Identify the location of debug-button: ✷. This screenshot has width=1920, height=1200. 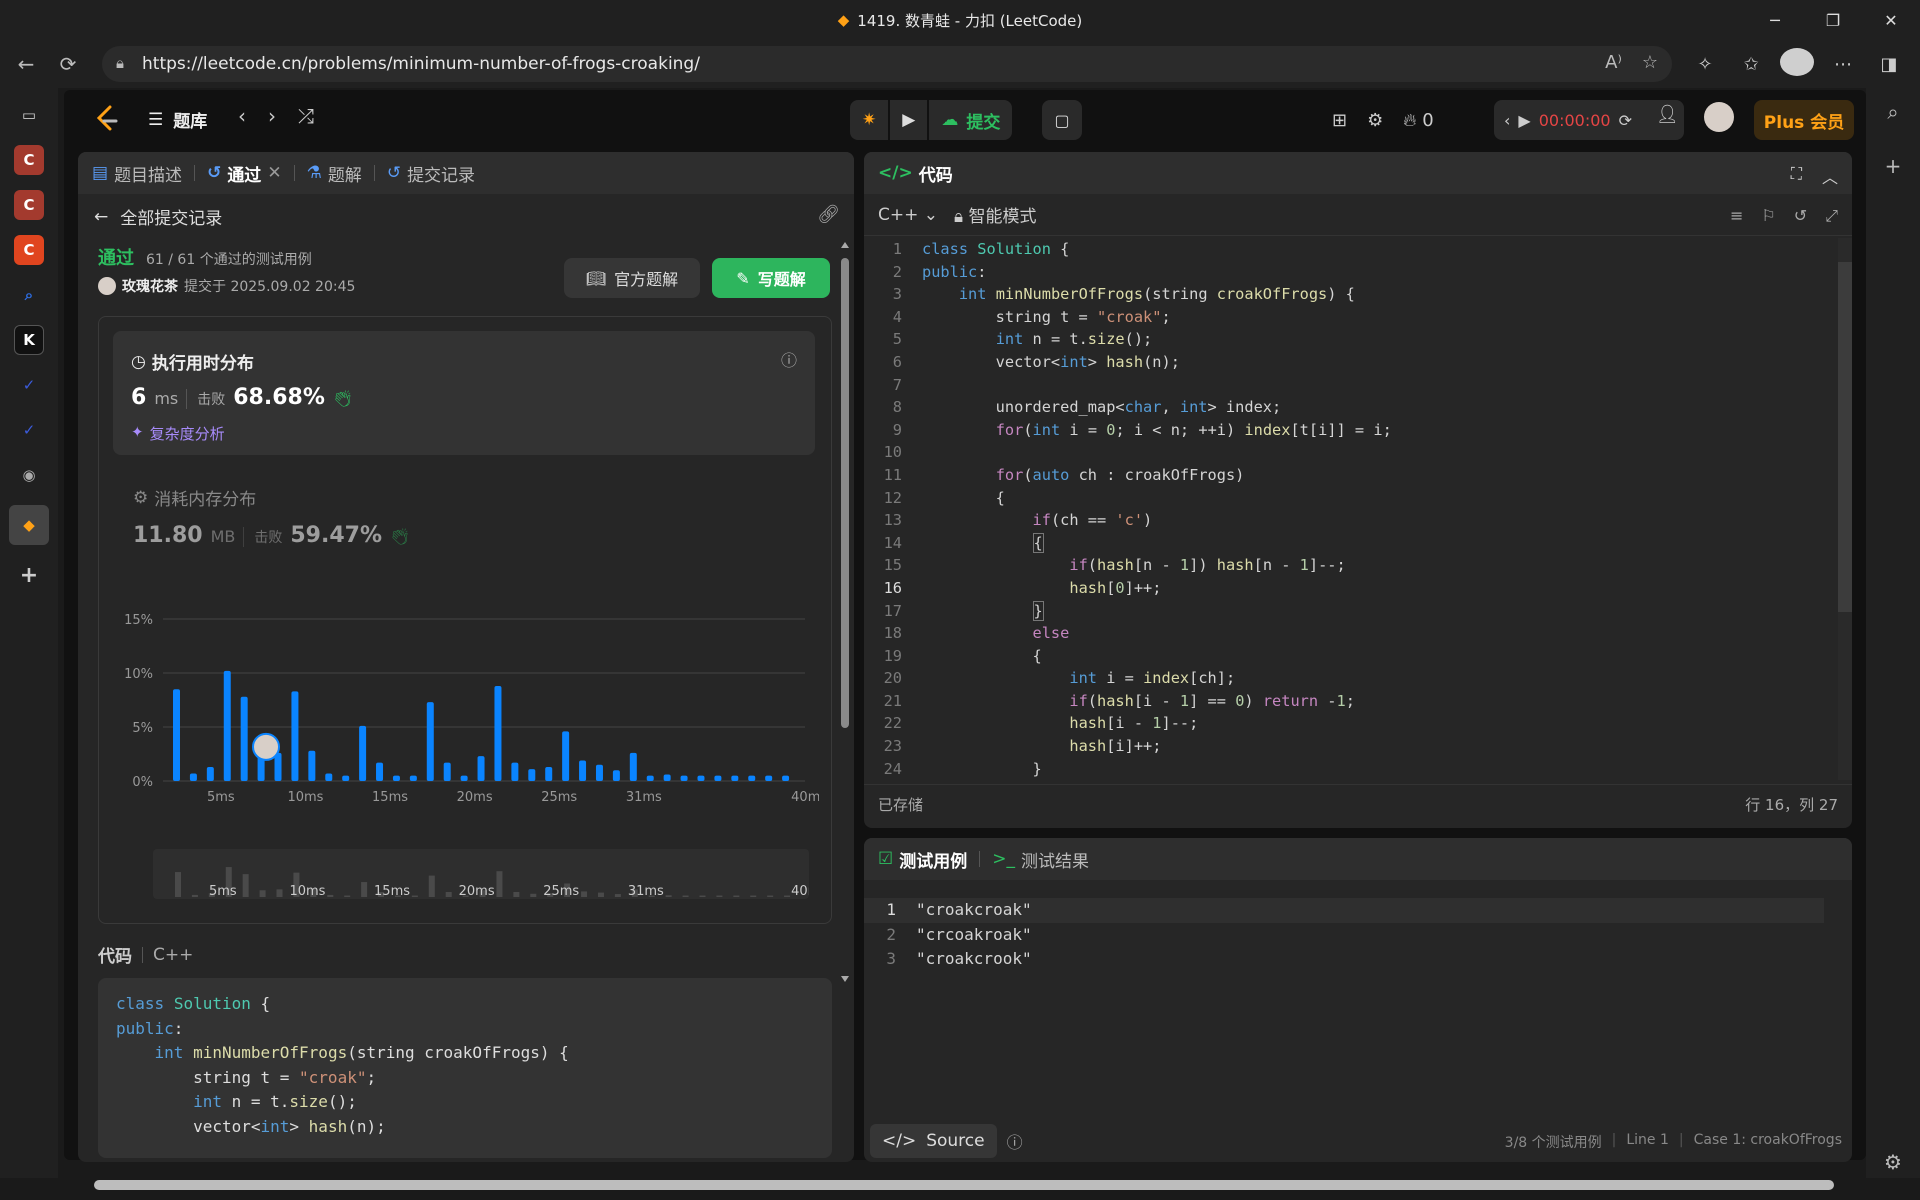
(869, 120).